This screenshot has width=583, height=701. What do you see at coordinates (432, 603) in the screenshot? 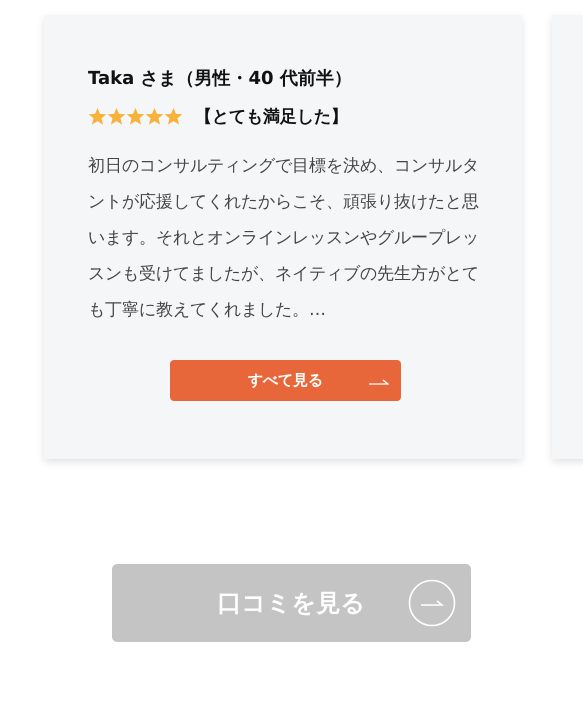
I see `arrow-circle-icon` at bounding box center [432, 603].